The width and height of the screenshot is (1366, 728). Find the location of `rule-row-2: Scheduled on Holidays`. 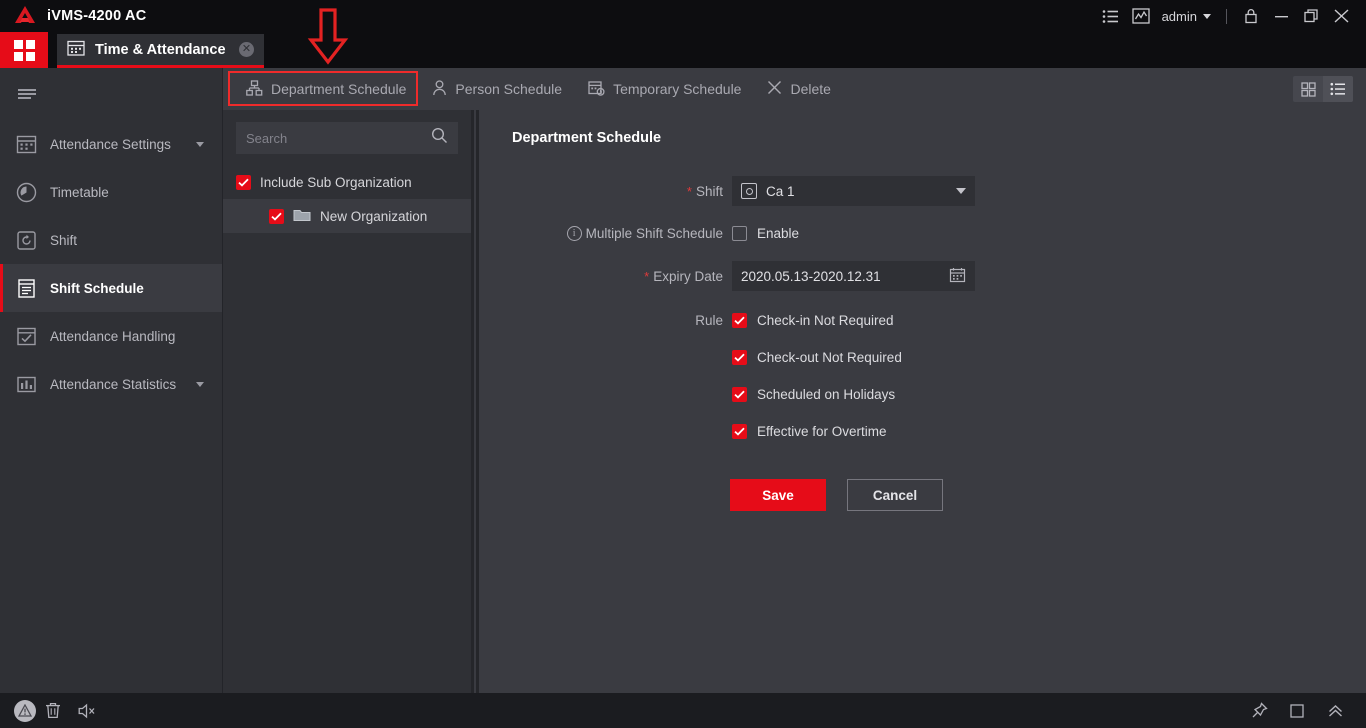

rule-row-2: Scheduled on Holidays is located at coordinates (922, 394).